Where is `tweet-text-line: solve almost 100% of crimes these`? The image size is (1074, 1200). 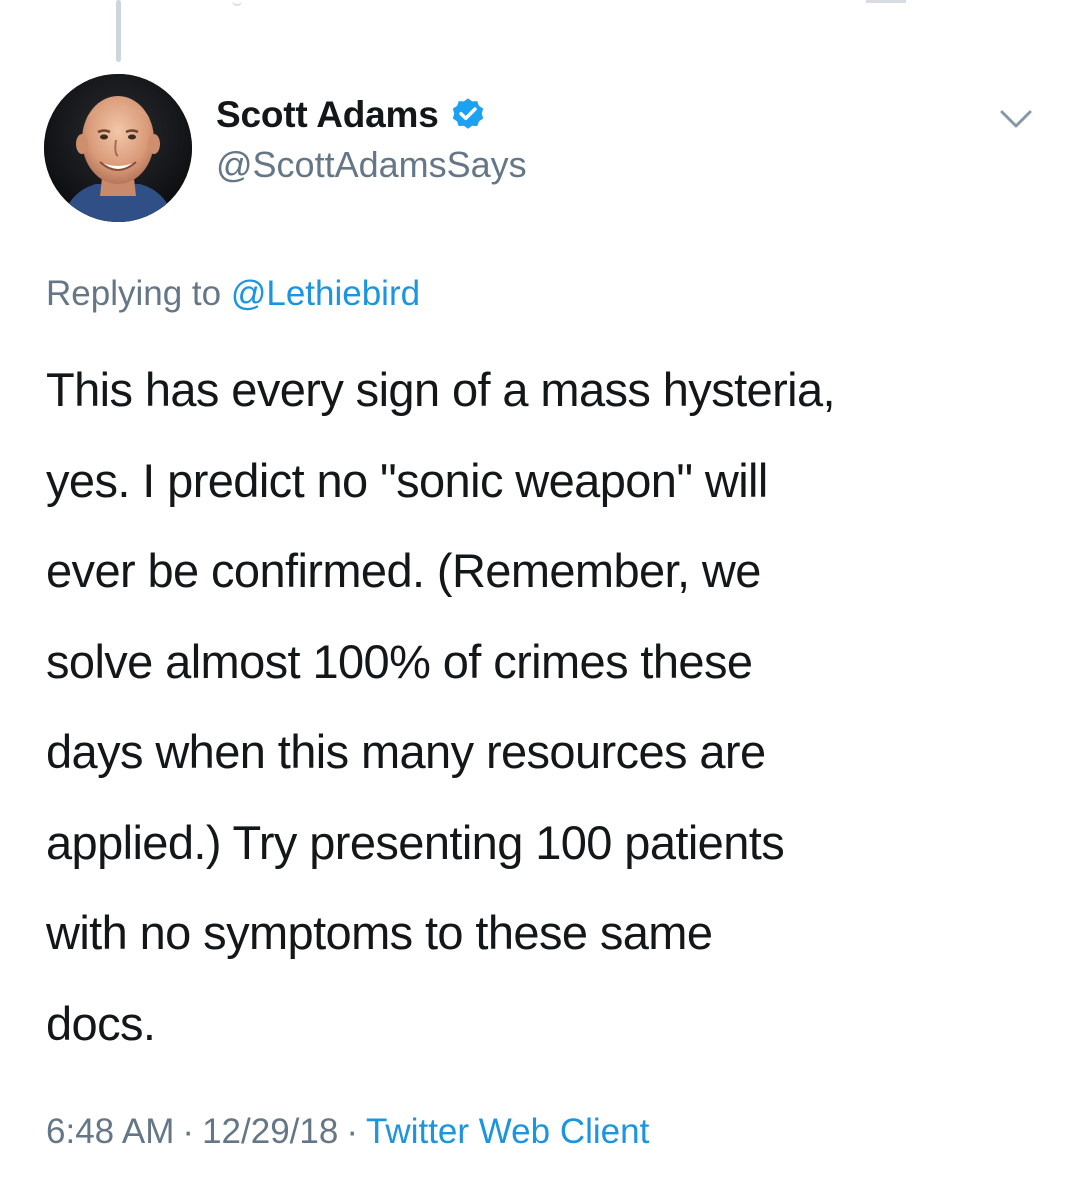 tweet-text-line: solve almost 100% of crimes these is located at coordinates (399, 661).